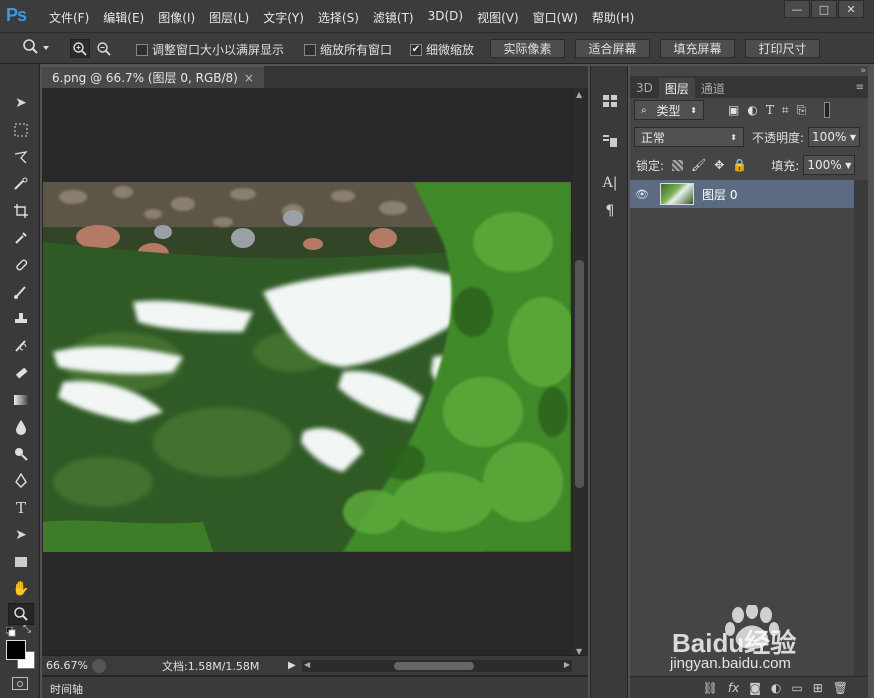 Image resolution: width=874 pixels, height=698 pixels. I want to click on vertical-scrollbar: ▲ ▼, so click(579, 373).